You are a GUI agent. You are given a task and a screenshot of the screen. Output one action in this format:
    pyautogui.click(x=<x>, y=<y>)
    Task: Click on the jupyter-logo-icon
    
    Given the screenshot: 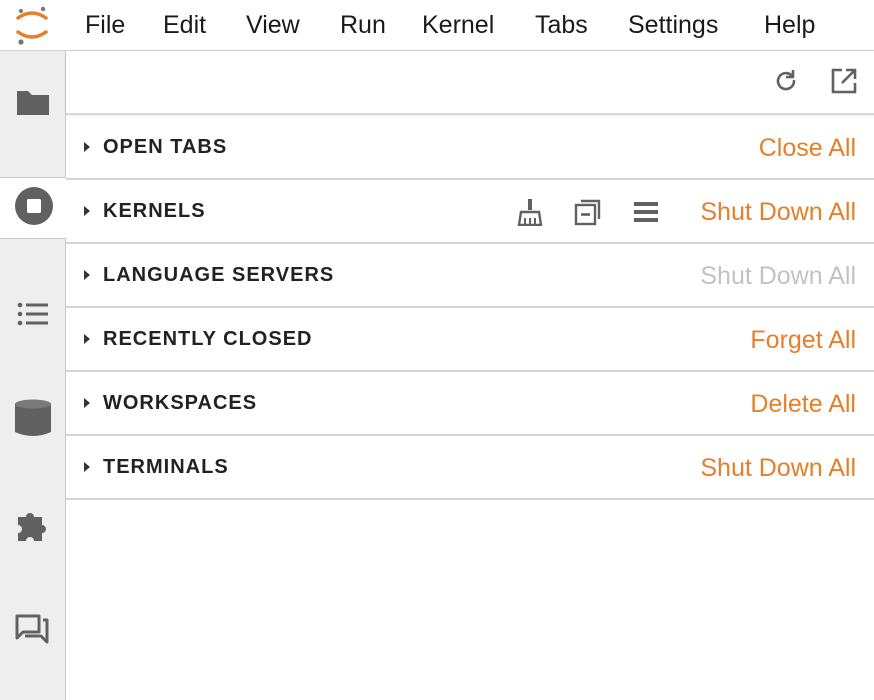 What is the action you would take?
    pyautogui.click(x=32, y=25)
    